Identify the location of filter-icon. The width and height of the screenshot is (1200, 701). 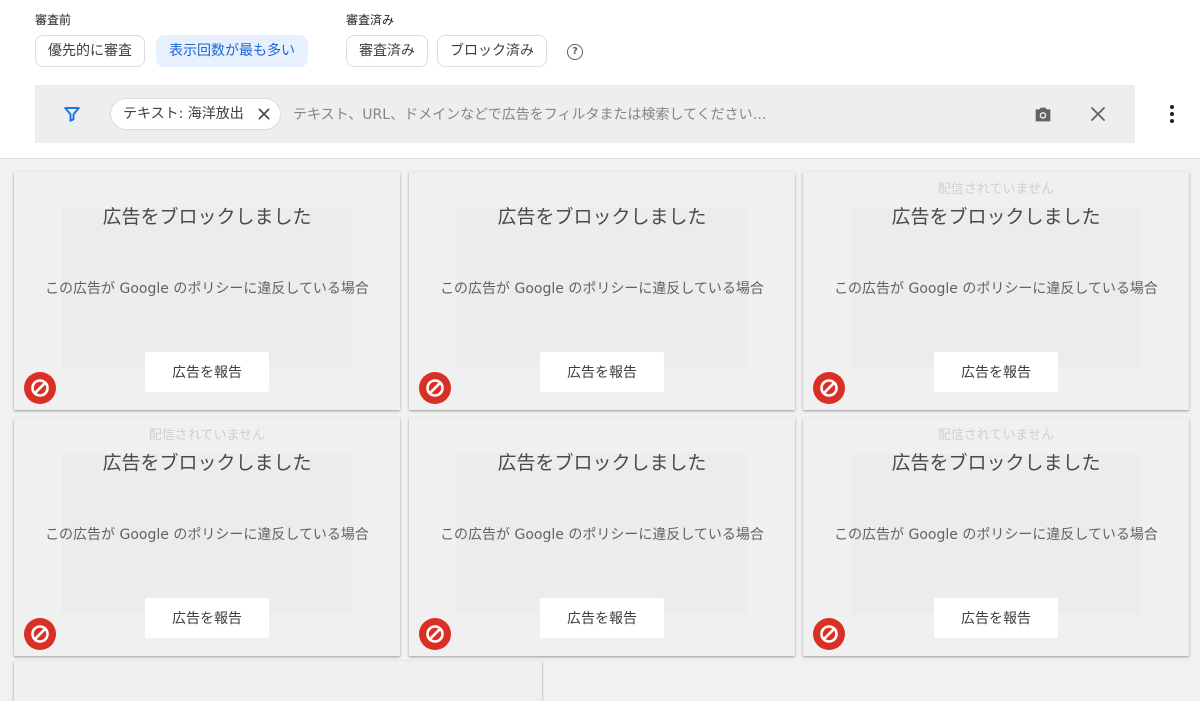
(72, 114).